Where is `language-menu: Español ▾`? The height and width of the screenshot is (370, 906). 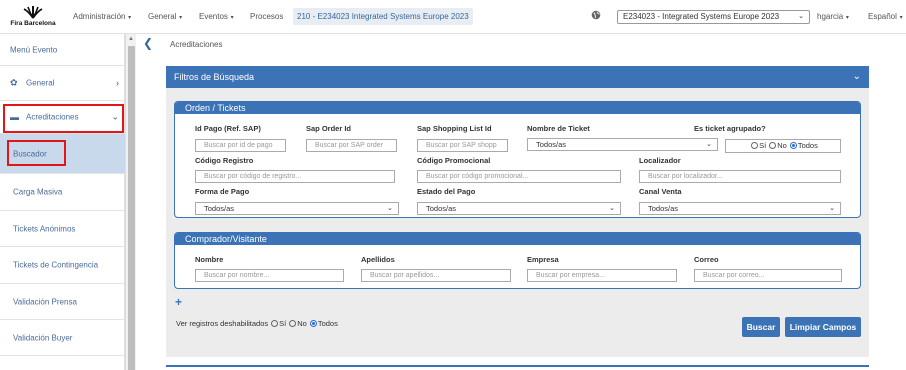
language-menu: Español ▾ is located at coordinates (885, 16).